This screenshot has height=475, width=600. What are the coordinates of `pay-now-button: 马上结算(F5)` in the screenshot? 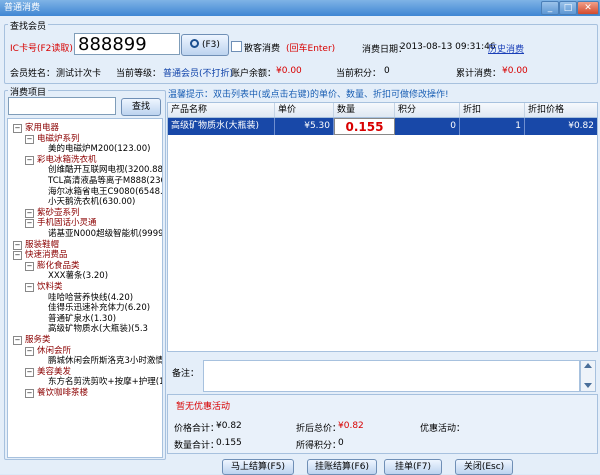 It's located at (258, 467).